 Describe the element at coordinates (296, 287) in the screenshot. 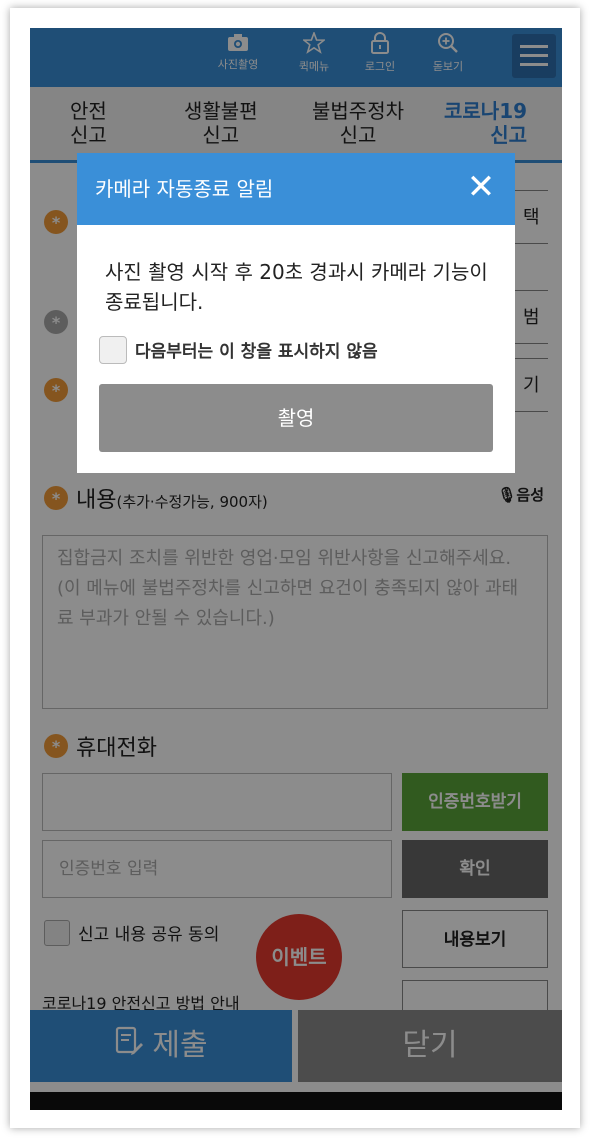

I see `dialog-message: 사진 촬영 시작 후 20초 경과시 카메라 기능이 종료됩니다.` at that location.